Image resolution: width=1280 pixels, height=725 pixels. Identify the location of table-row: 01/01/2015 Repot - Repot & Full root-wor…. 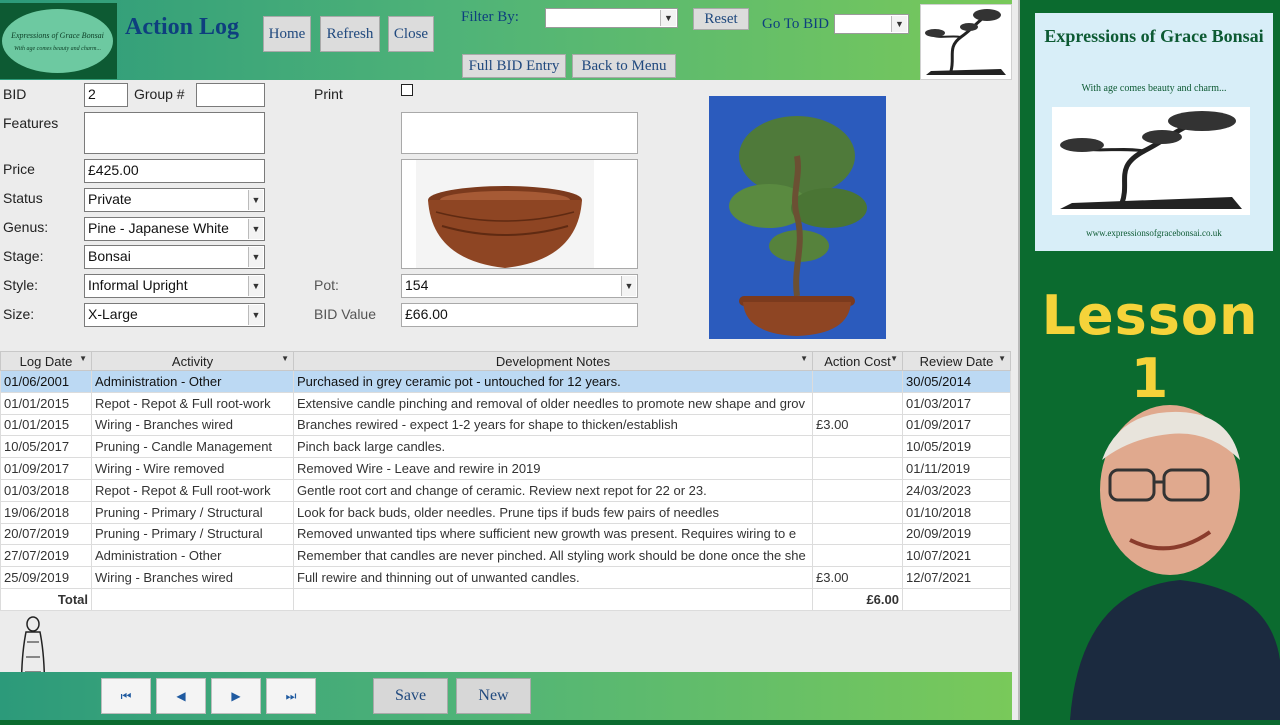
(505, 403).